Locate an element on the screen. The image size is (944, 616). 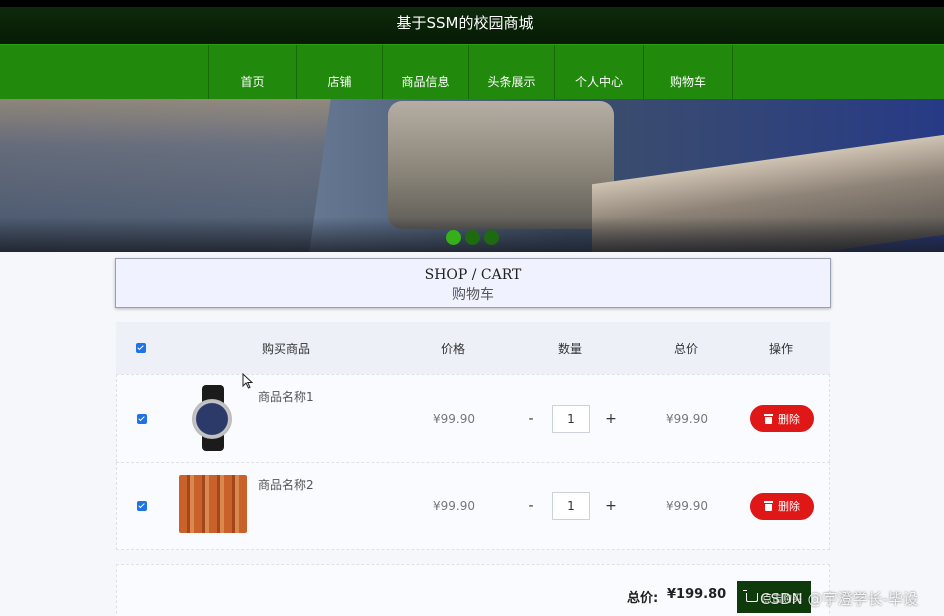
column-header-quantity: 数量 is located at coordinates (569, 348).